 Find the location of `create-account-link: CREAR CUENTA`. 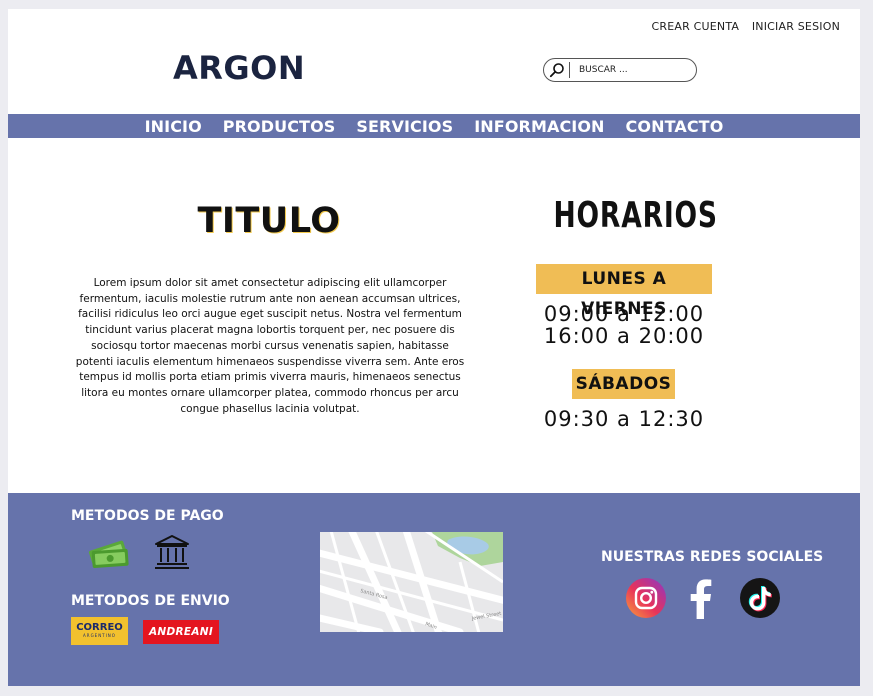

create-account-link: CREAR CUENTA is located at coordinates (696, 26).